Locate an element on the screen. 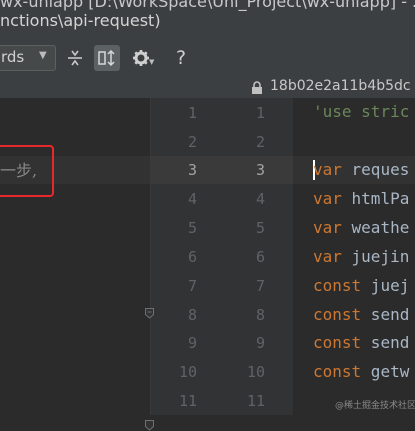 This screenshot has width=415, height=431. right-line-number: 8 is located at coordinates (260, 315).